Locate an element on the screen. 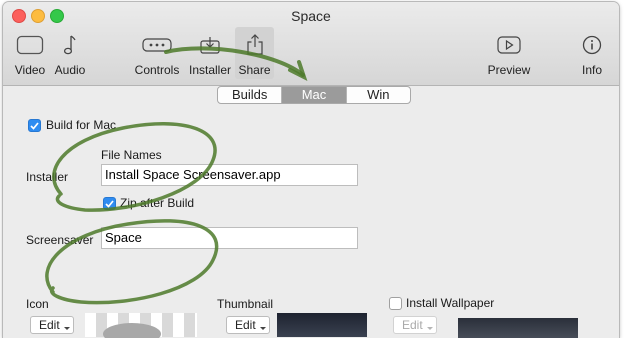 This screenshot has width=625, height=338. build-for-mac-checkbox is located at coordinates (34, 125).